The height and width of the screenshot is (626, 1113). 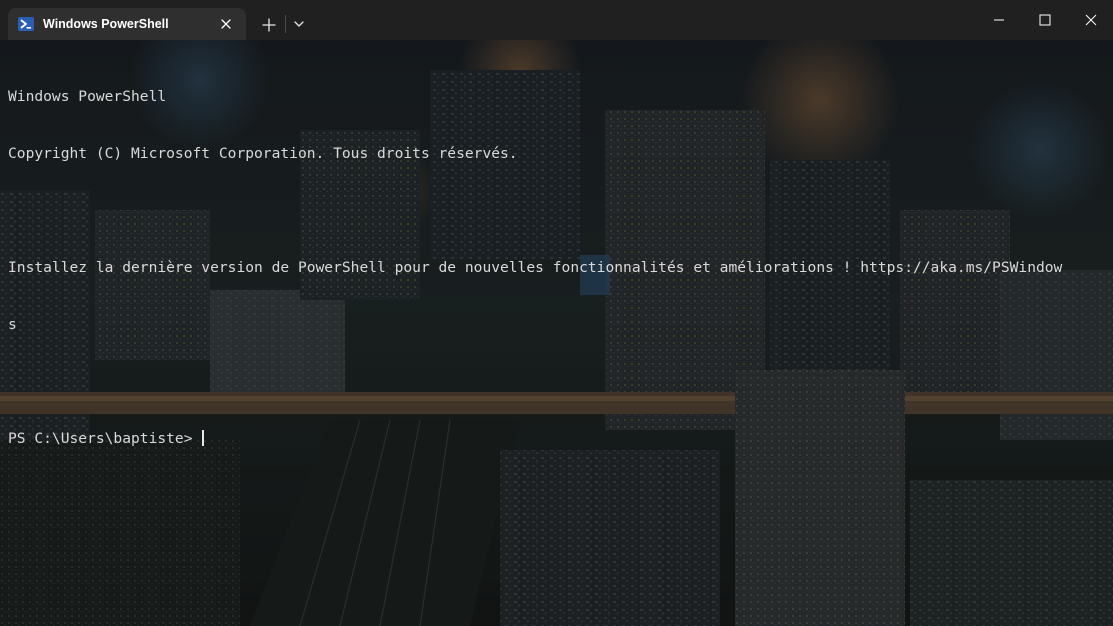 I want to click on minimize-icon, so click(x=999, y=20).